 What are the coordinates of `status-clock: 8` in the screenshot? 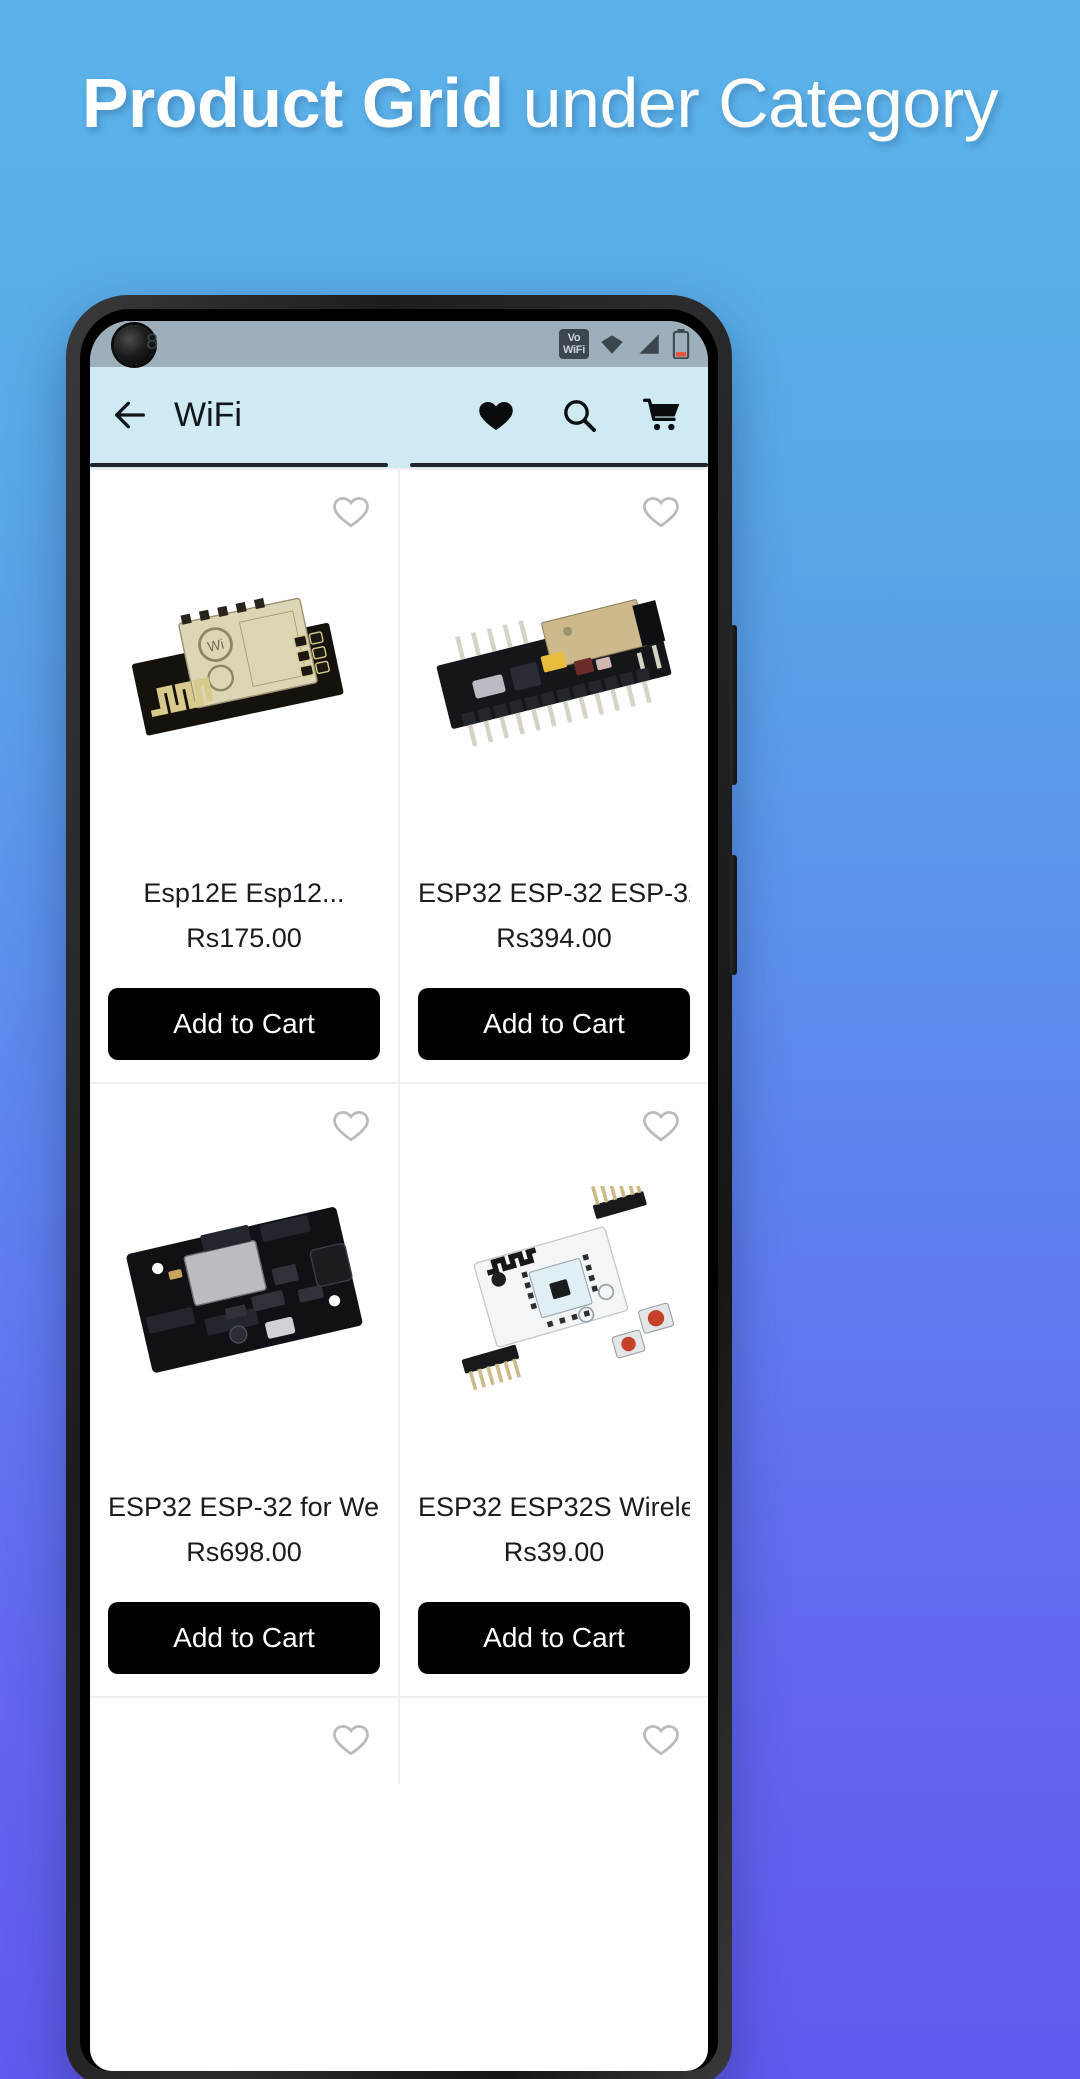 It's located at (152, 341).